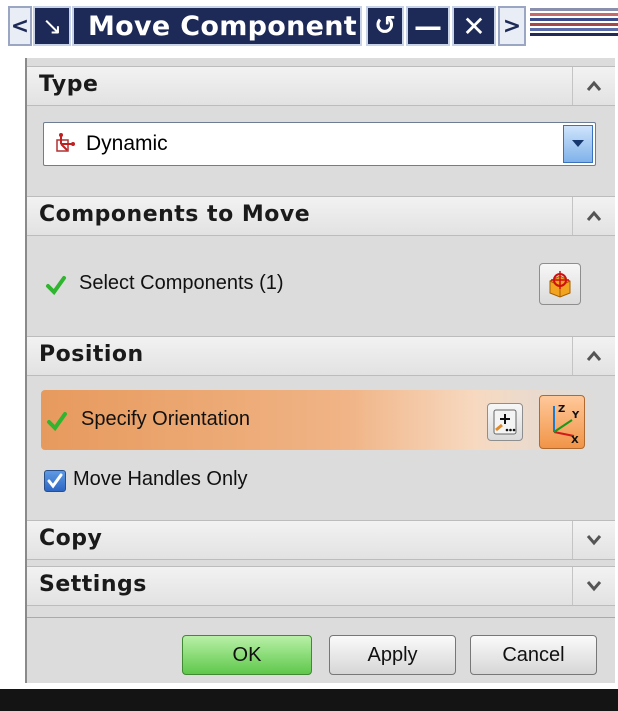 This screenshot has height=711, width=618. Describe the element at coordinates (533, 655) in the screenshot. I see `cancel-button: Cancel` at that location.